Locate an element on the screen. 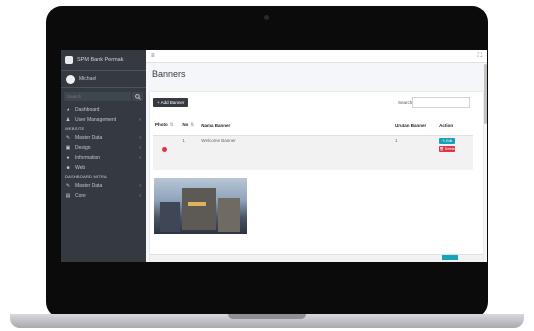 The image size is (534, 331). order-cell: 1 is located at coordinates (415, 152).